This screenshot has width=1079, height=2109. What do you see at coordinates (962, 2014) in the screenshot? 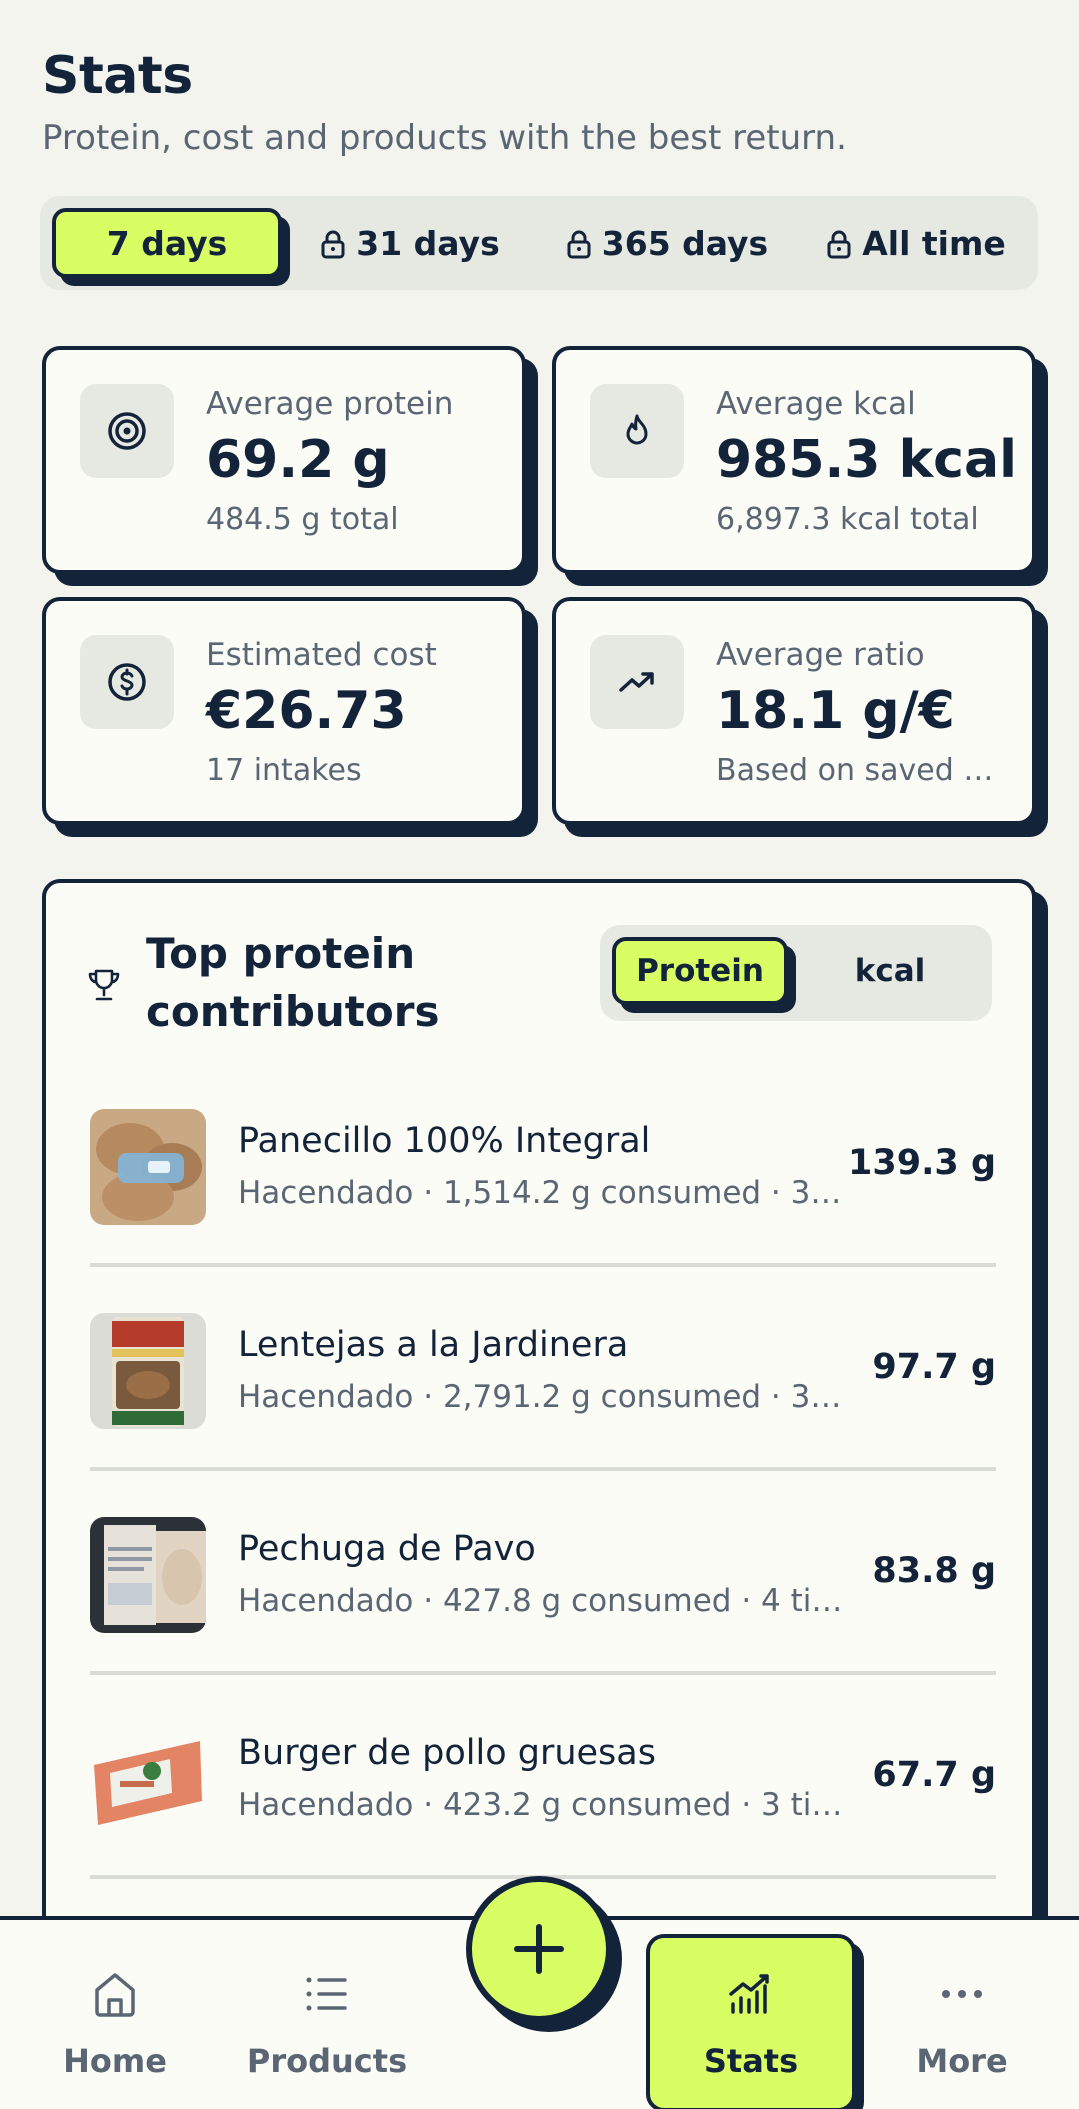
I see `nav-more: More` at bounding box center [962, 2014].